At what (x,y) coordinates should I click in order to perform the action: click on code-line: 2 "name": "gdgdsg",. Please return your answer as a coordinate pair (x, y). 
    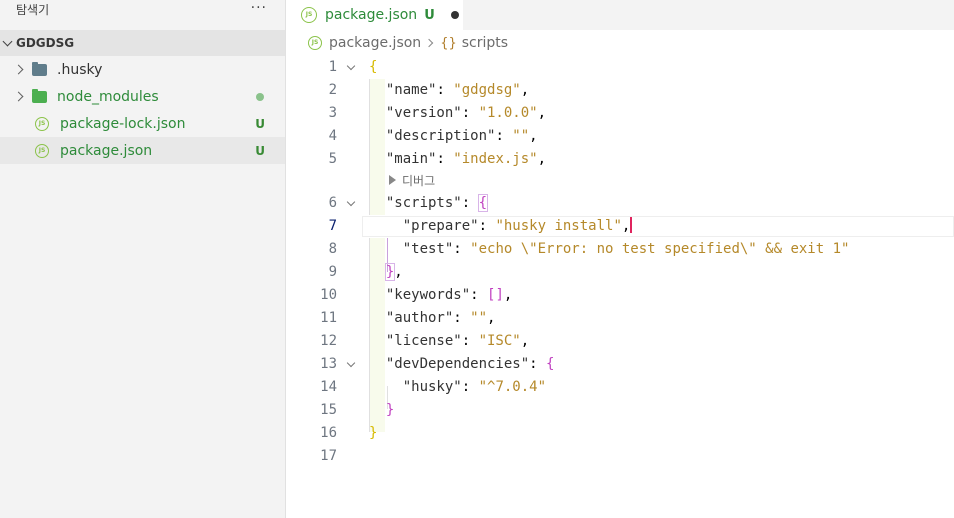
    Looking at the image, I should click on (620, 90).